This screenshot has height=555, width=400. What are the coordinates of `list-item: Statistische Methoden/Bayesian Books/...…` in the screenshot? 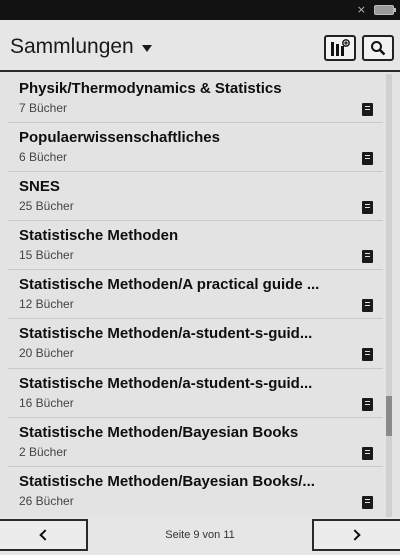 It's located at (195, 491).